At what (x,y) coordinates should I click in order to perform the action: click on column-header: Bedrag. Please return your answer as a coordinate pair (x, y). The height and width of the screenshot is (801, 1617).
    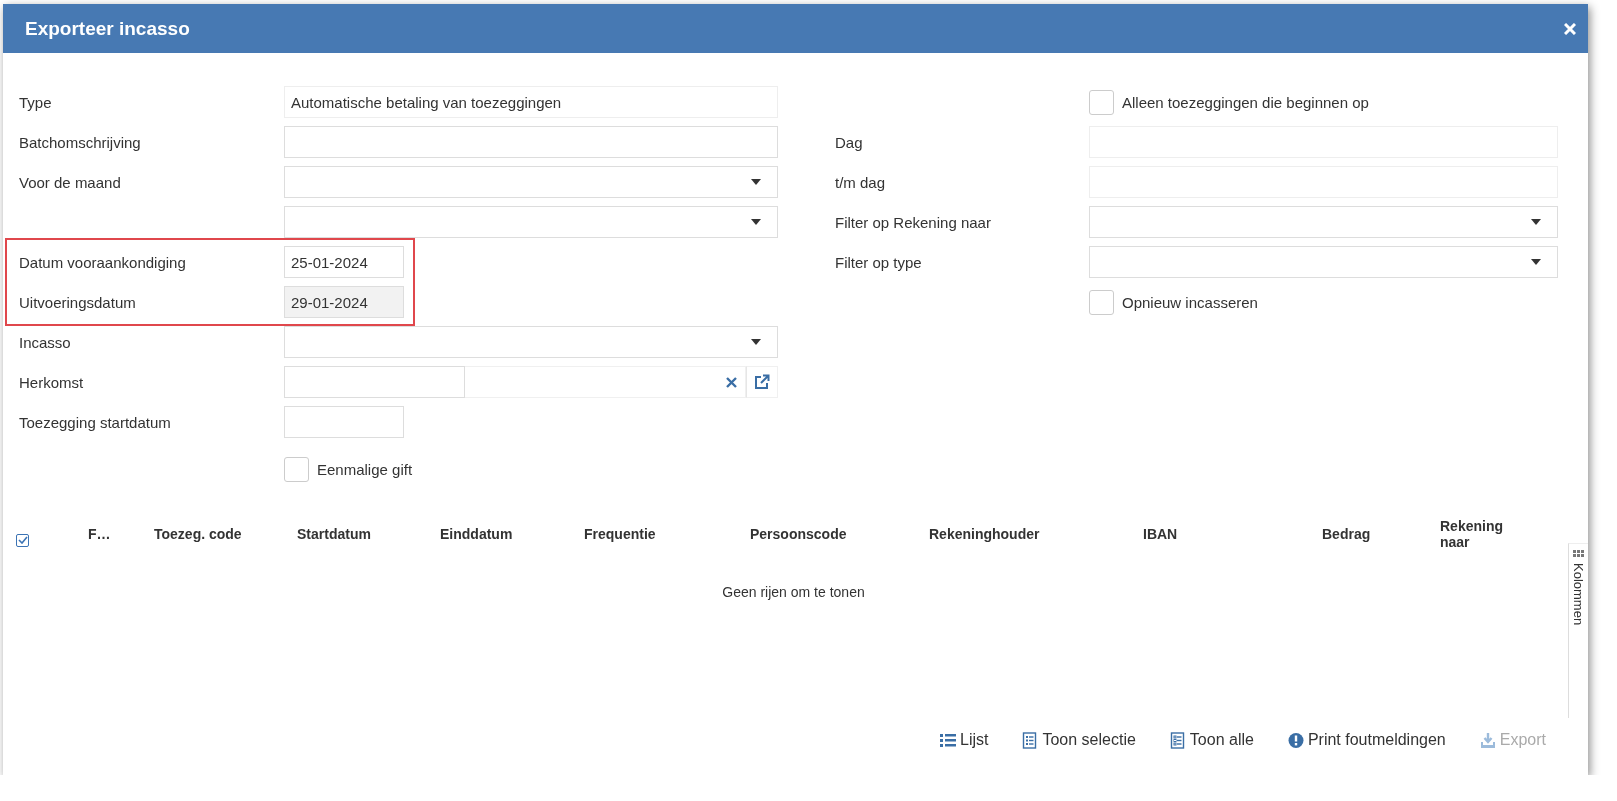
    Looking at the image, I should click on (1381, 534).